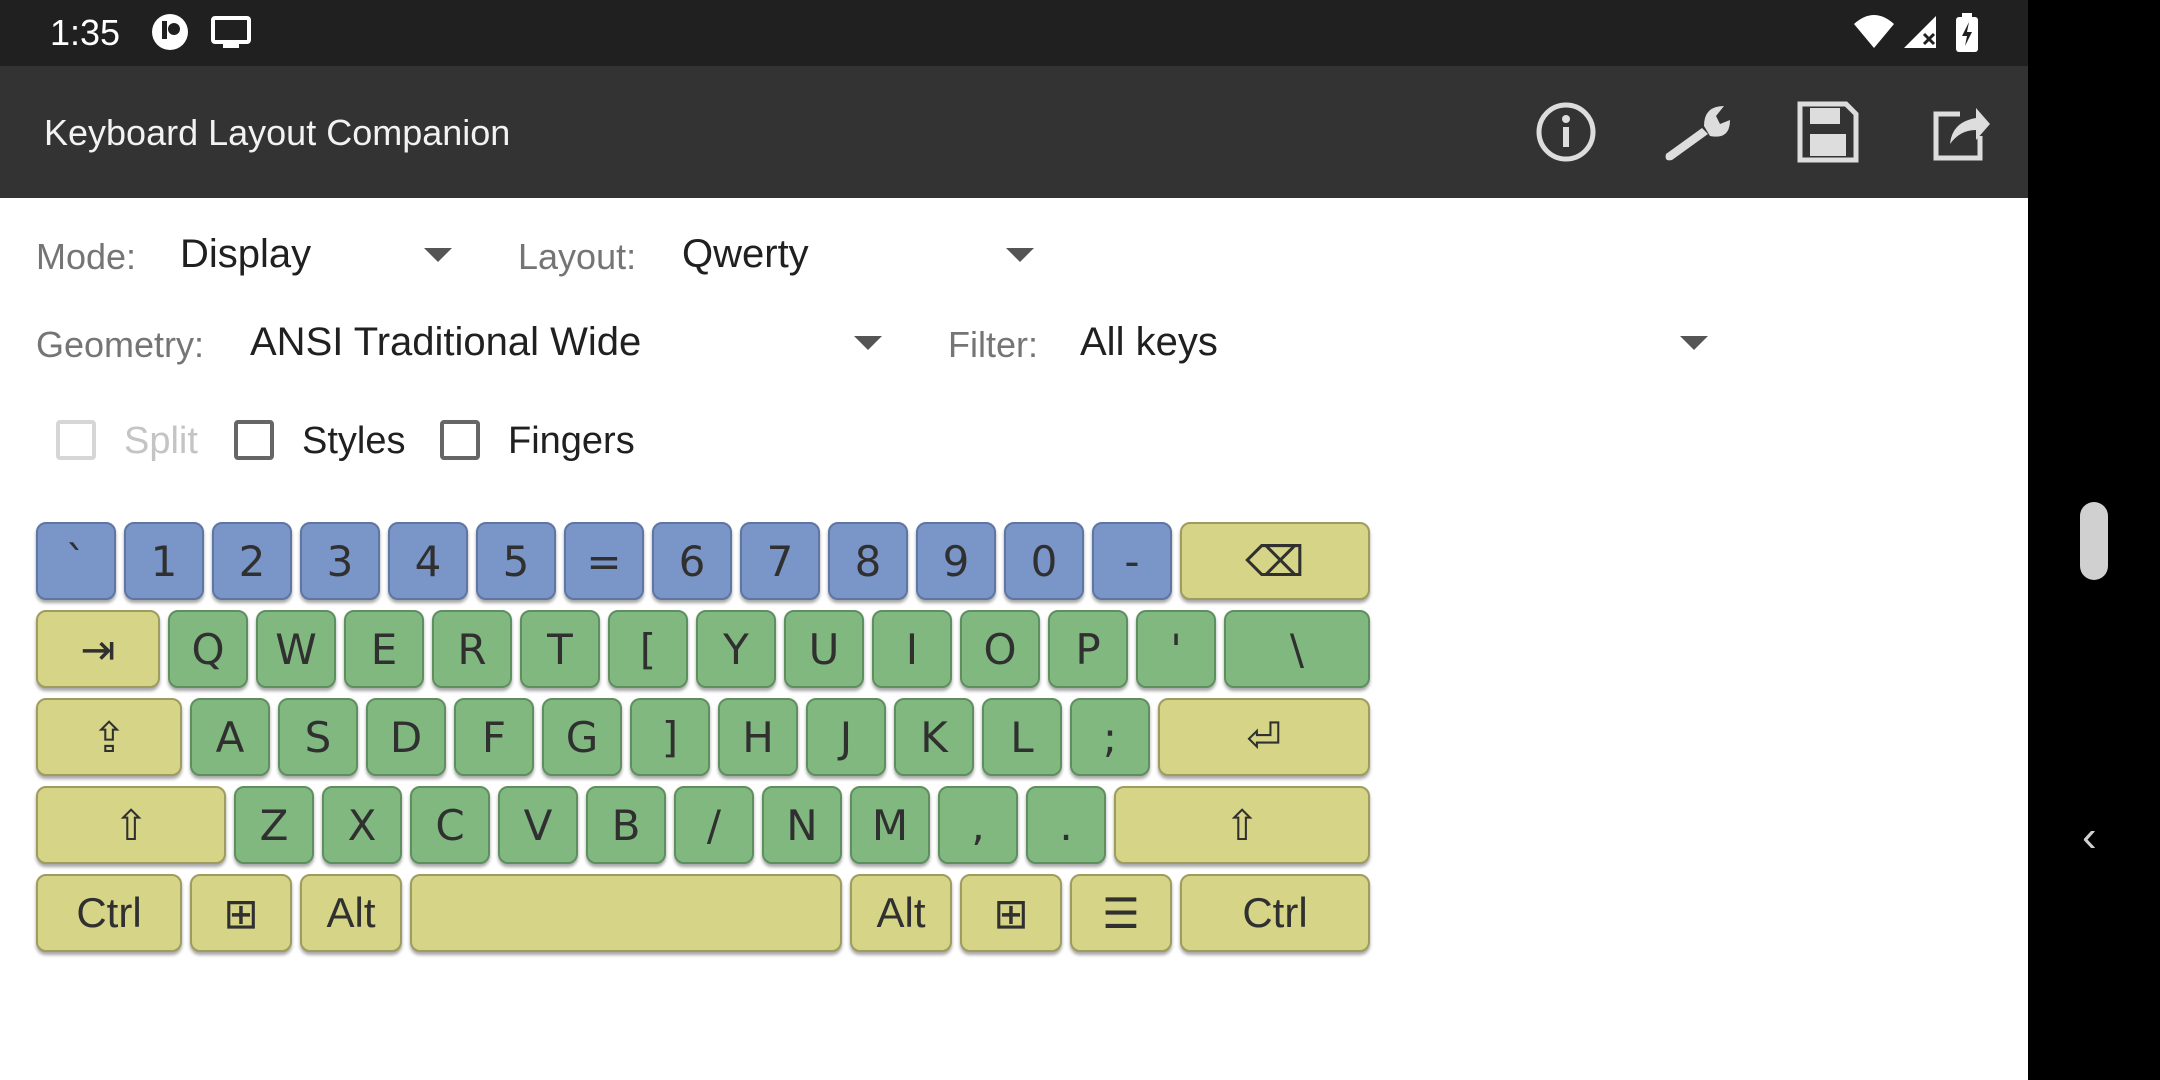 The image size is (2160, 1080). What do you see at coordinates (208, 649) in the screenshot?
I see `key-q-key: Q` at bounding box center [208, 649].